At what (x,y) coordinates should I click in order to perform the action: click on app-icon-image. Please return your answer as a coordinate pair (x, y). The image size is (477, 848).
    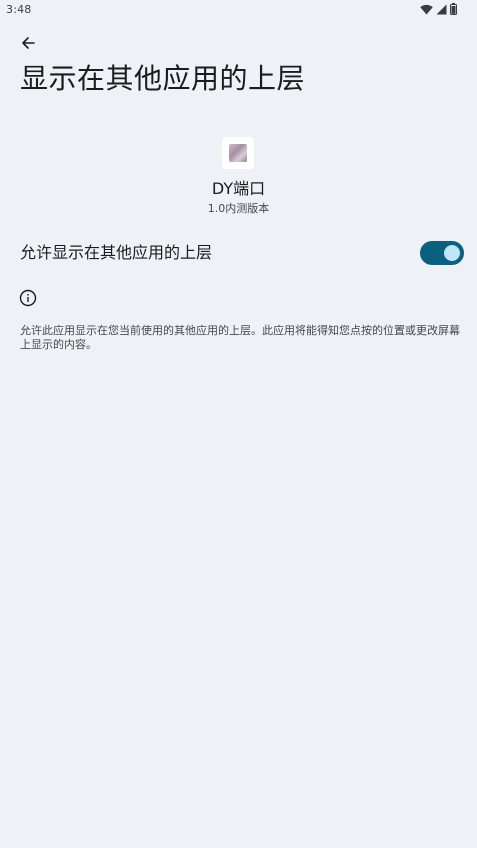
    Looking at the image, I should click on (238, 153).